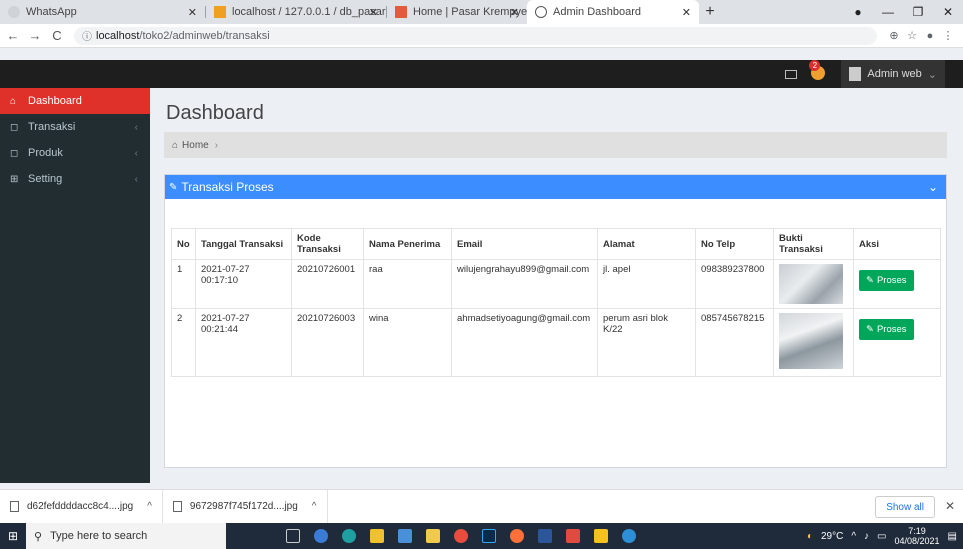  I want to click on minimize-icon: —, so click(888, 12).